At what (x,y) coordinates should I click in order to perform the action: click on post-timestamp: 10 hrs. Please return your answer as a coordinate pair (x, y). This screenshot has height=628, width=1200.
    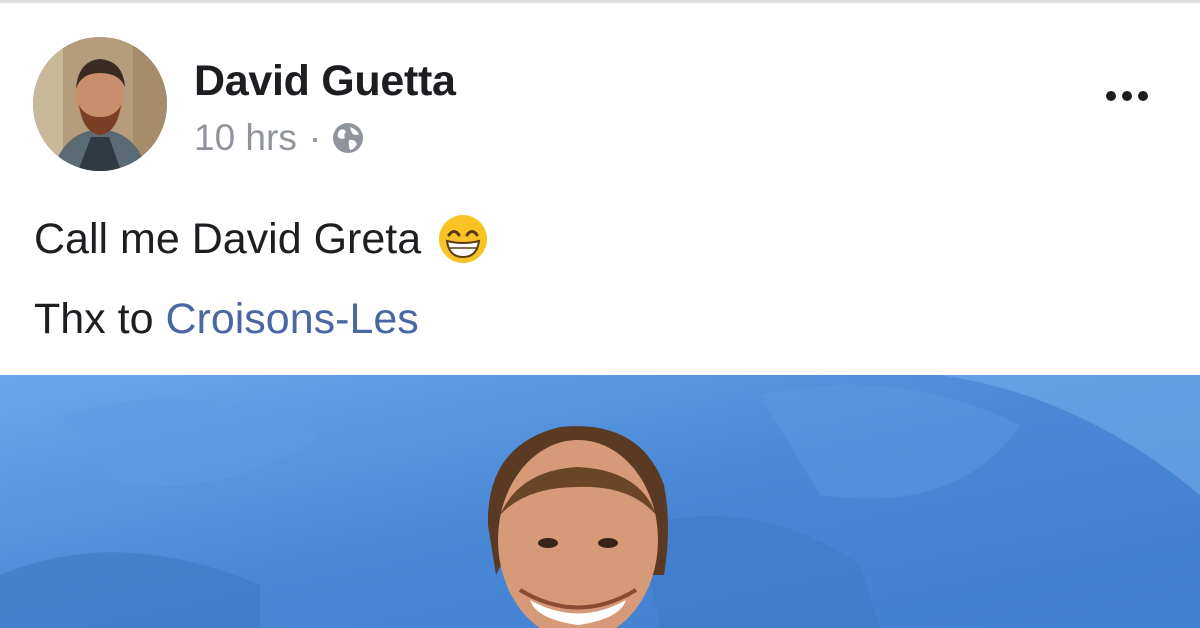
    Looking at the image, I should click on (245, 138).